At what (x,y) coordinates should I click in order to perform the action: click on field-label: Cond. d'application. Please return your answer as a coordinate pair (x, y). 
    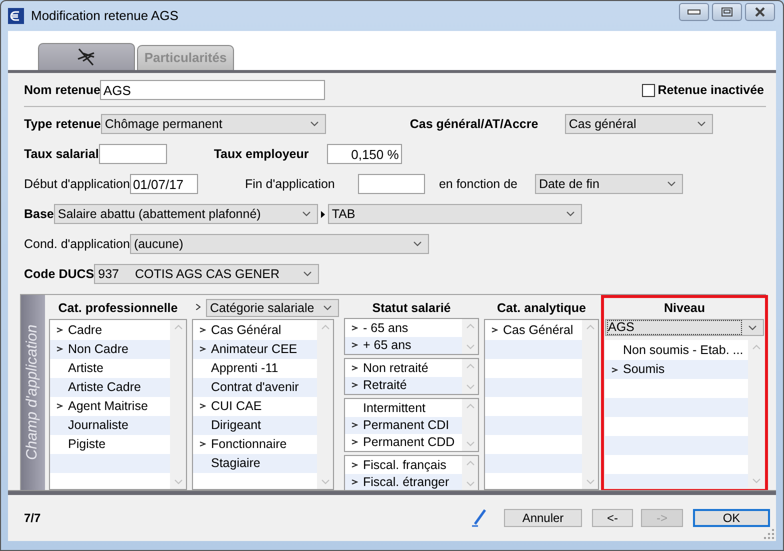
    Looking at the image, I should click on (77, 244).